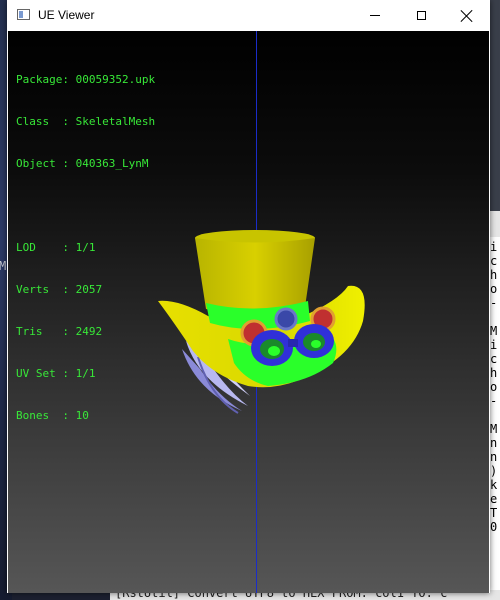 The width and height of the screenshot is (500, 600). I want to click on minimize-button, so click(375, 15).